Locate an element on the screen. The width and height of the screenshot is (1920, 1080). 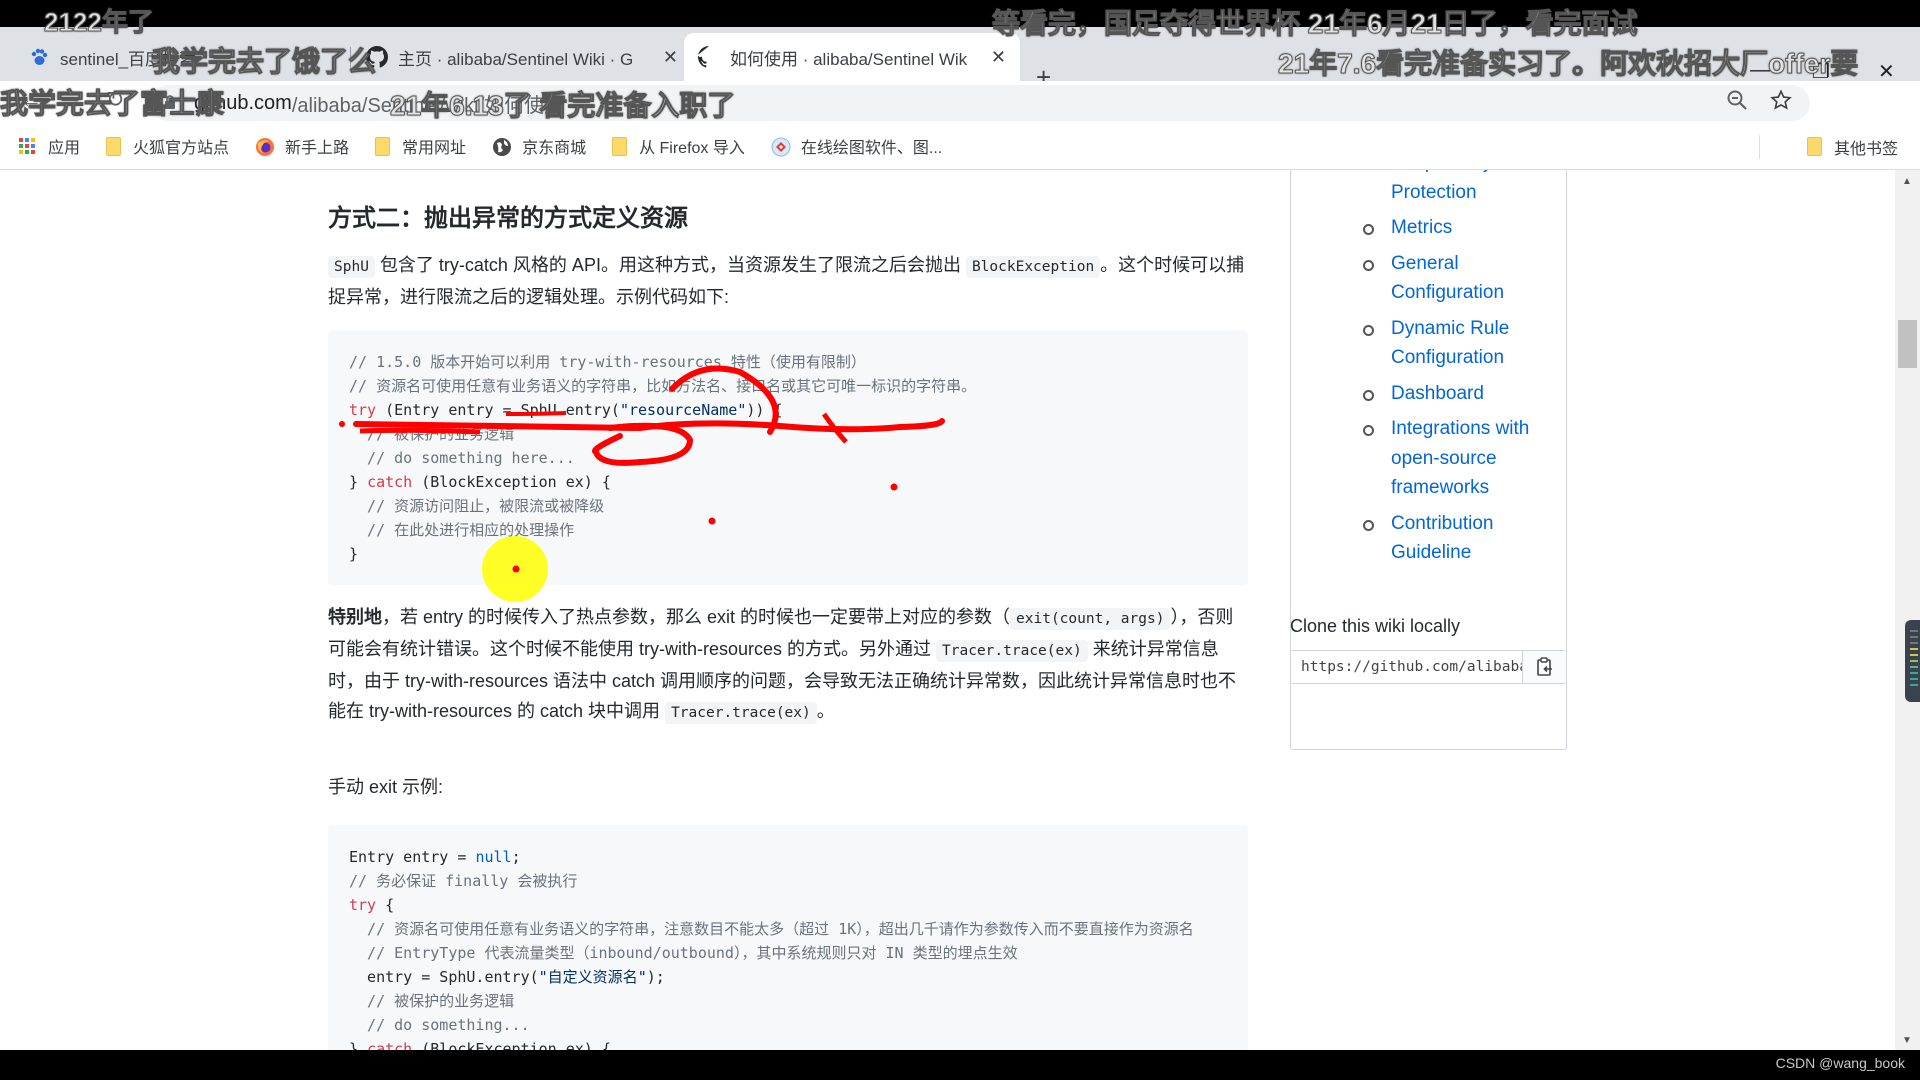
bookmark-label: 常用网址 is located at coordinates (434, 148).